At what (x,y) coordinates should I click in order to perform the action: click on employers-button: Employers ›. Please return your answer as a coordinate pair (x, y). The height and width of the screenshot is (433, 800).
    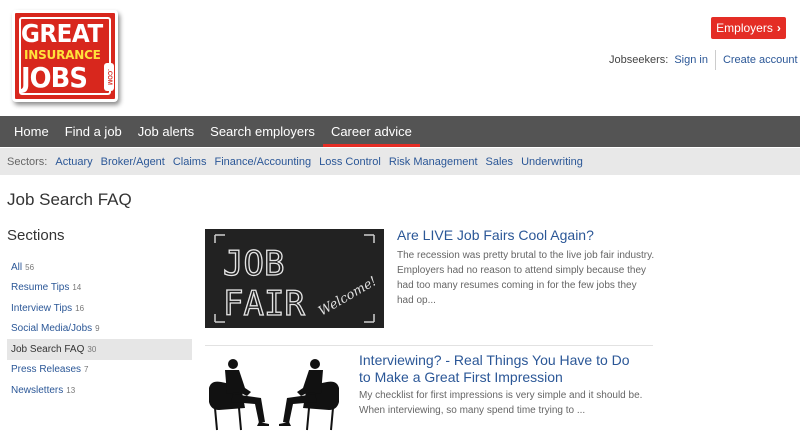
    Looking at the image, I should click on (748, 28).